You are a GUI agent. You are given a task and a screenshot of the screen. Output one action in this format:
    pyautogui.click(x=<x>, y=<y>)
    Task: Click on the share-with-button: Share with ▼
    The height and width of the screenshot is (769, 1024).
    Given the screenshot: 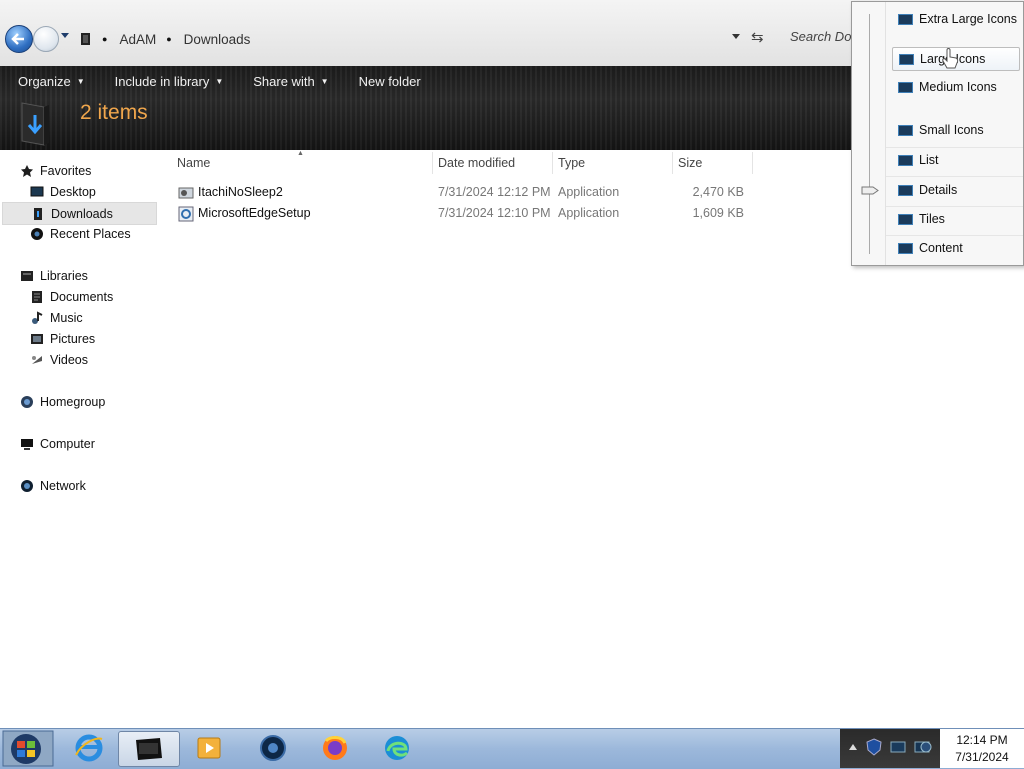 What is the action you would take?
    pyautogui.click(x=290, y=81)
    